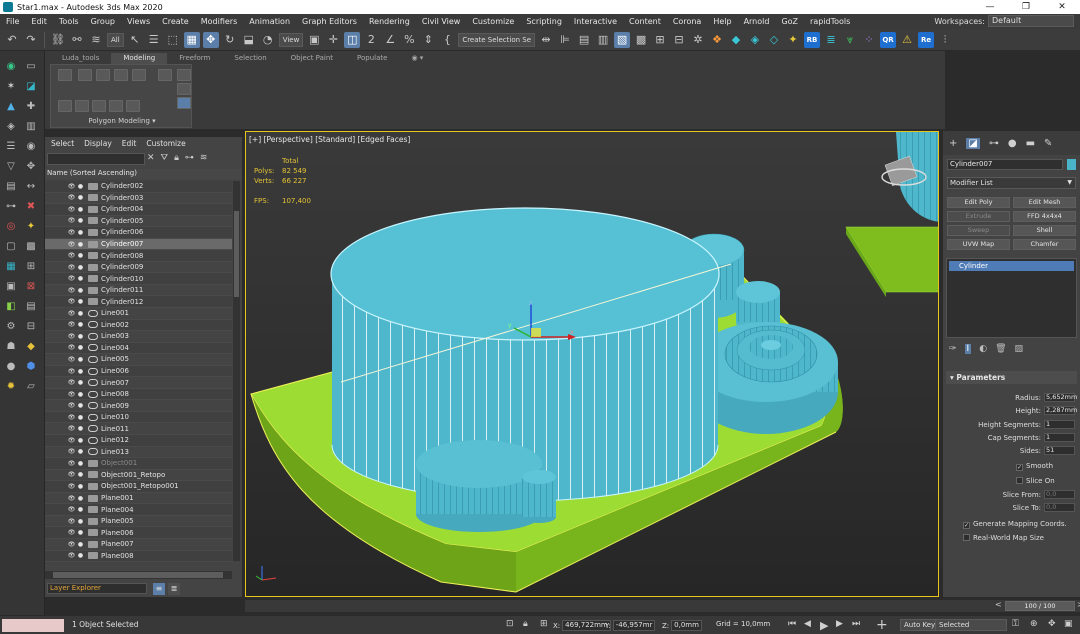  What do you see at coordinates (687, 21) in the screenshot?
I see `menu-corona: Corona` at bounding box center [687, 21].